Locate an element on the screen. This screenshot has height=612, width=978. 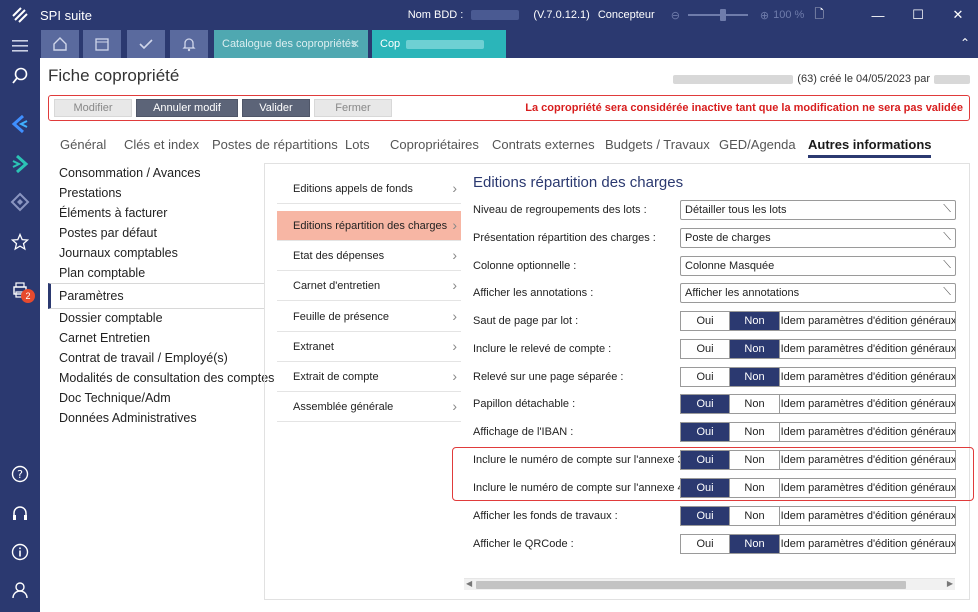
tab-budgets-travaux: Budgets / Travaux is located at coordinates (657, 144).